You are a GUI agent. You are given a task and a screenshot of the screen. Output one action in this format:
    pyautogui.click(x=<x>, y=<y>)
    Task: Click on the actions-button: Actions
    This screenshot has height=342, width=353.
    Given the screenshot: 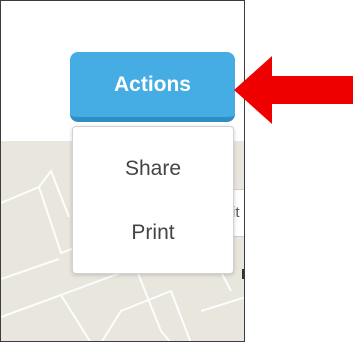 What is the action you would take?
    pyautogui.click(x=152, y=87)
    